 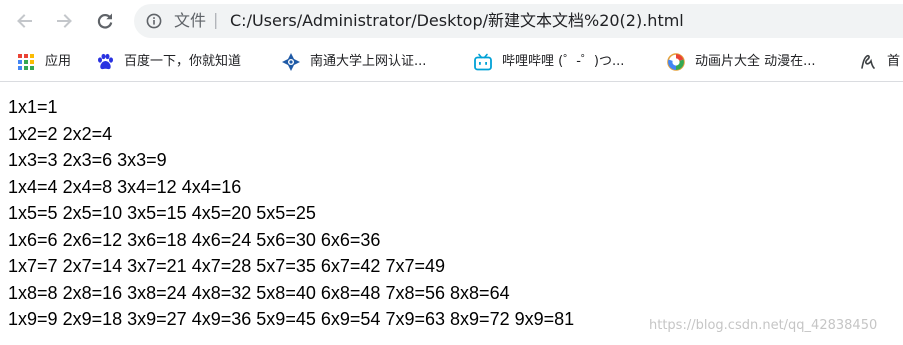 I want to click on equation: 2x6=12, so click(x=92, y=239).